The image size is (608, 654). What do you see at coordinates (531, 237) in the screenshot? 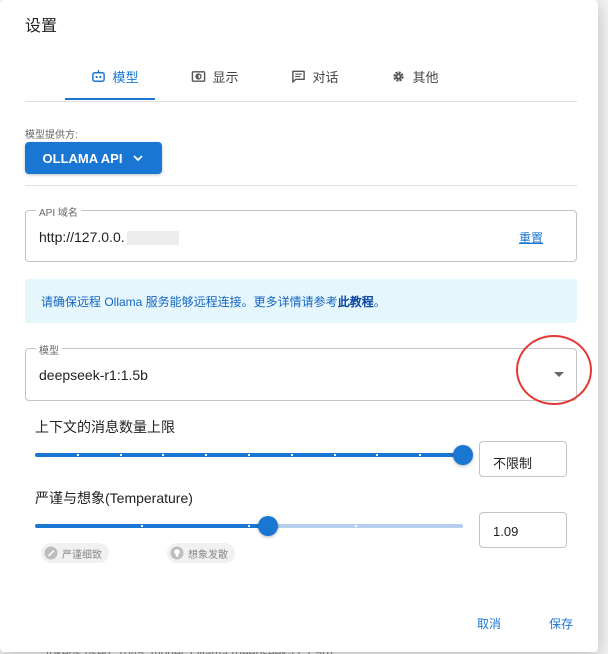
I see `reset-api-host-button: 重置` at bounding box center [531, 237].